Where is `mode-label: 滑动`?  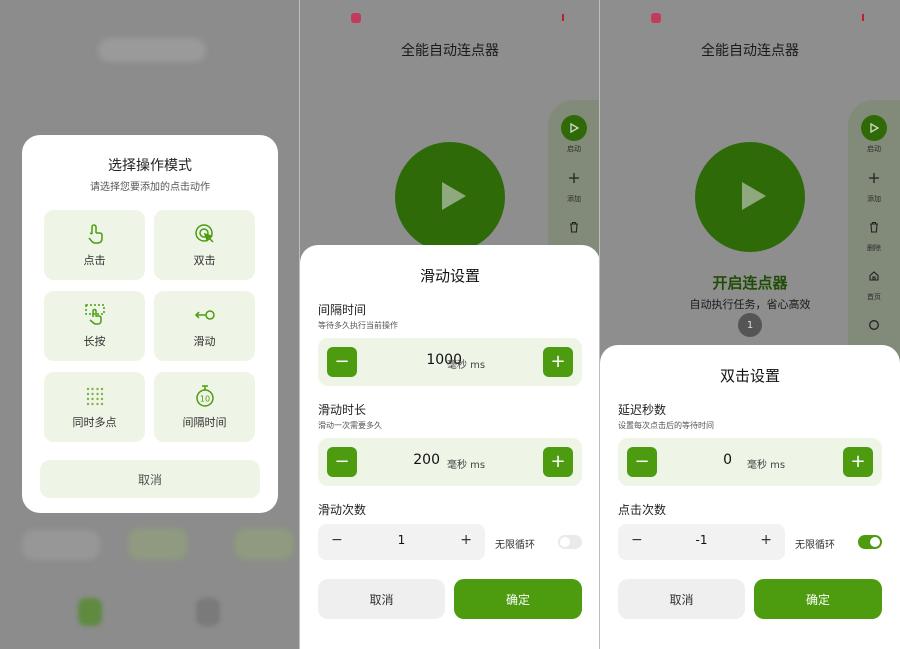
mode-label: 滑动 is located at coordinates (204, 341).